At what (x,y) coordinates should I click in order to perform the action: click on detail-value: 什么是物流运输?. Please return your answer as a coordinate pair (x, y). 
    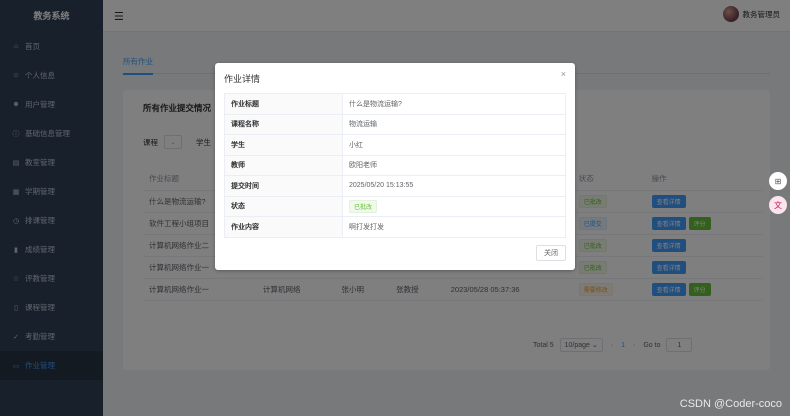
    Looking at the image, I should click on (454, 104).